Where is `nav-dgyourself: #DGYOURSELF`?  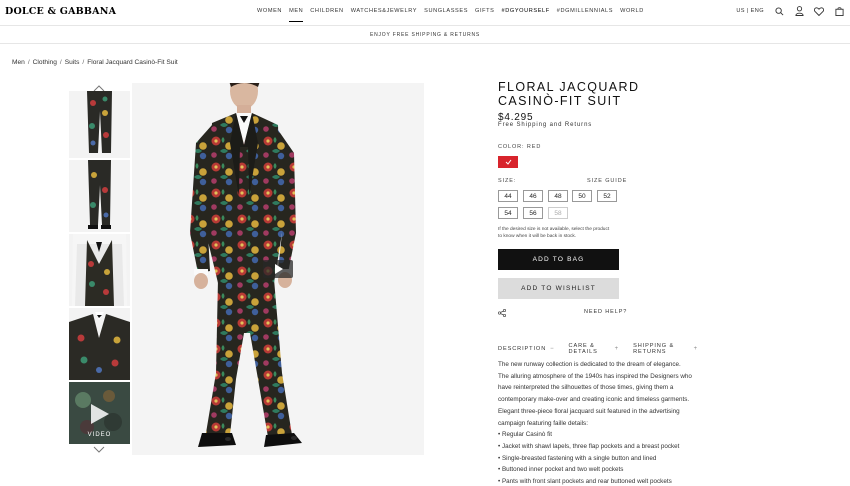
nav-dgyourself: #DGYOURSELF is located at coordinates (526, 12).